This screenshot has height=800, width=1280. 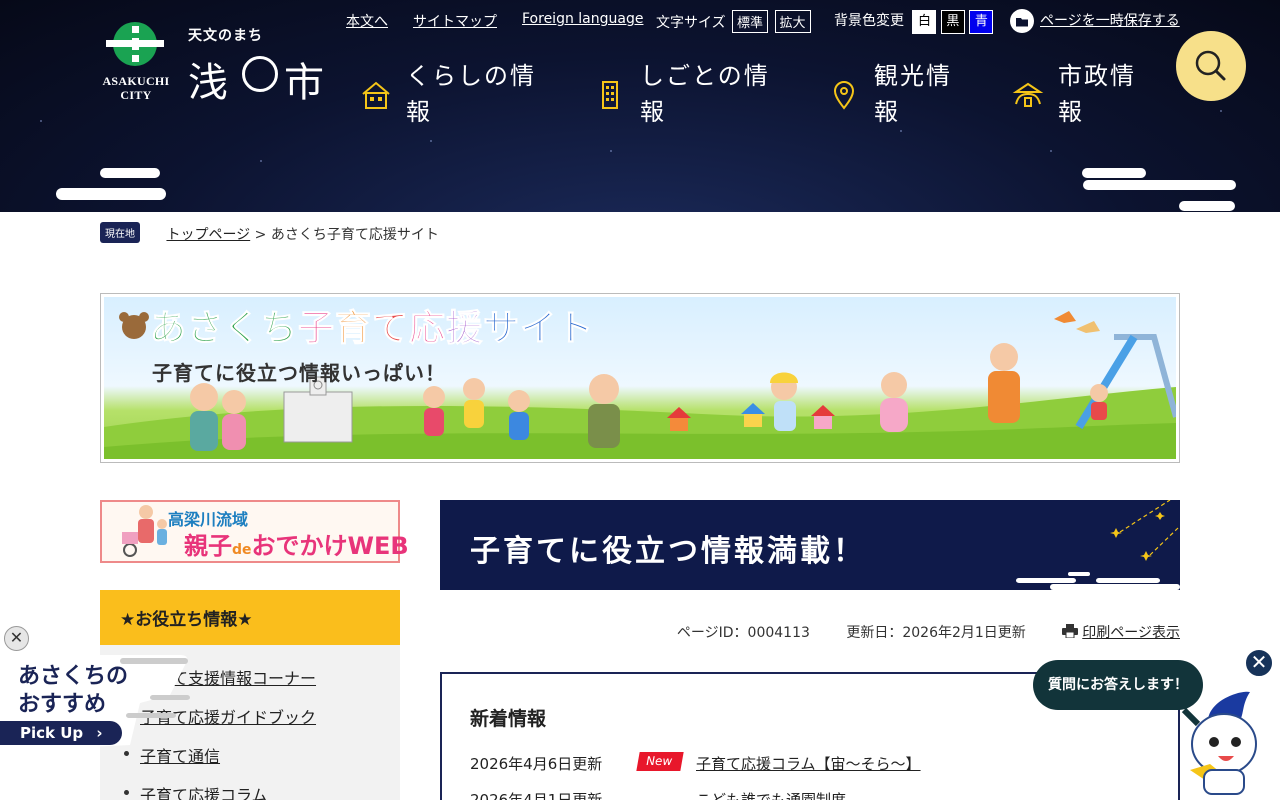 I want to click on odekake-title-part: de, so click(x=242, y=550).